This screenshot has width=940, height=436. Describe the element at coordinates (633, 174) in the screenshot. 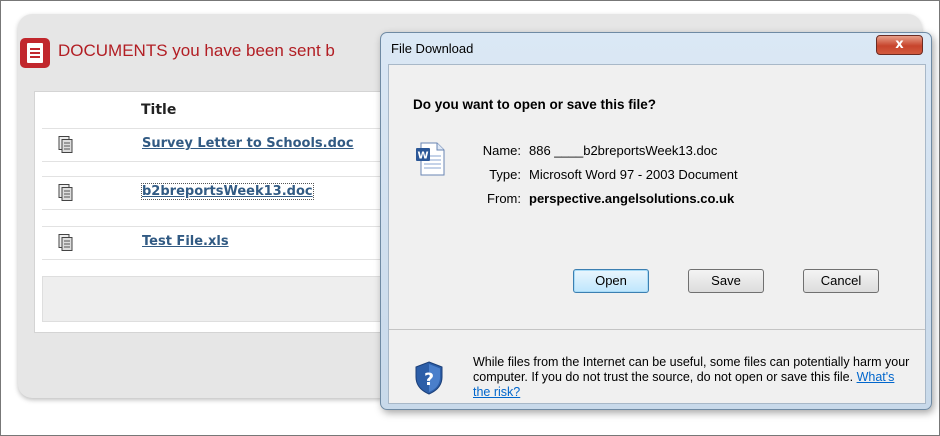

I see `file-type-value: Microsoft Word 97 - 2003 Document` at that location.